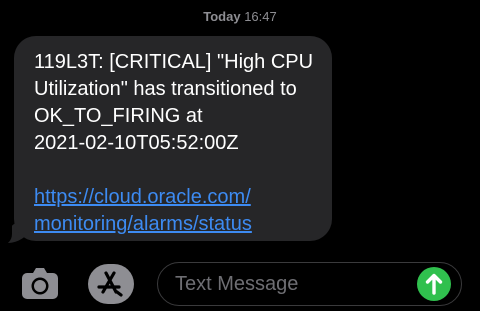 Image resolution: width=480 pixels, height=311 pixels. I want to click on app-store-button, so click(111, 284).